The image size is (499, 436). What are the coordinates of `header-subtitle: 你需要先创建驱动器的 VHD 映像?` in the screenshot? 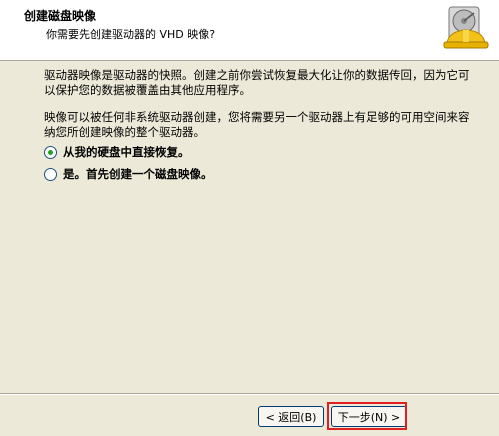 It's located at (131, 34).